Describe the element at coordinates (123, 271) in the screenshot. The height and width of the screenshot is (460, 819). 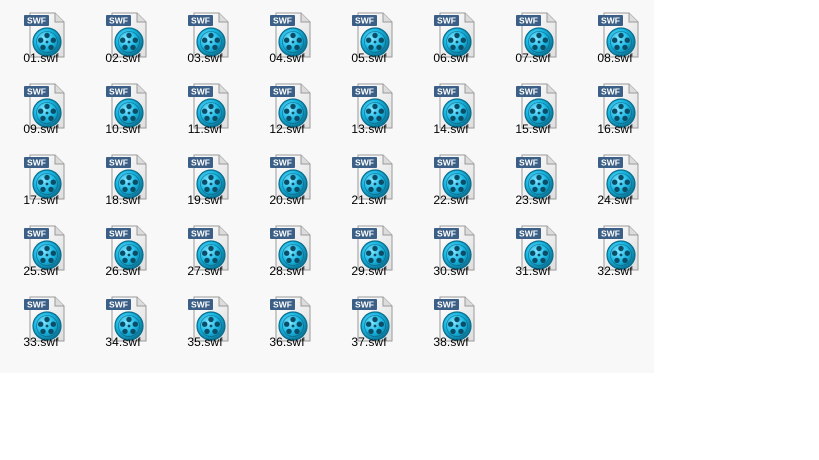
I see `file-name-label: 26.swf` at that location.